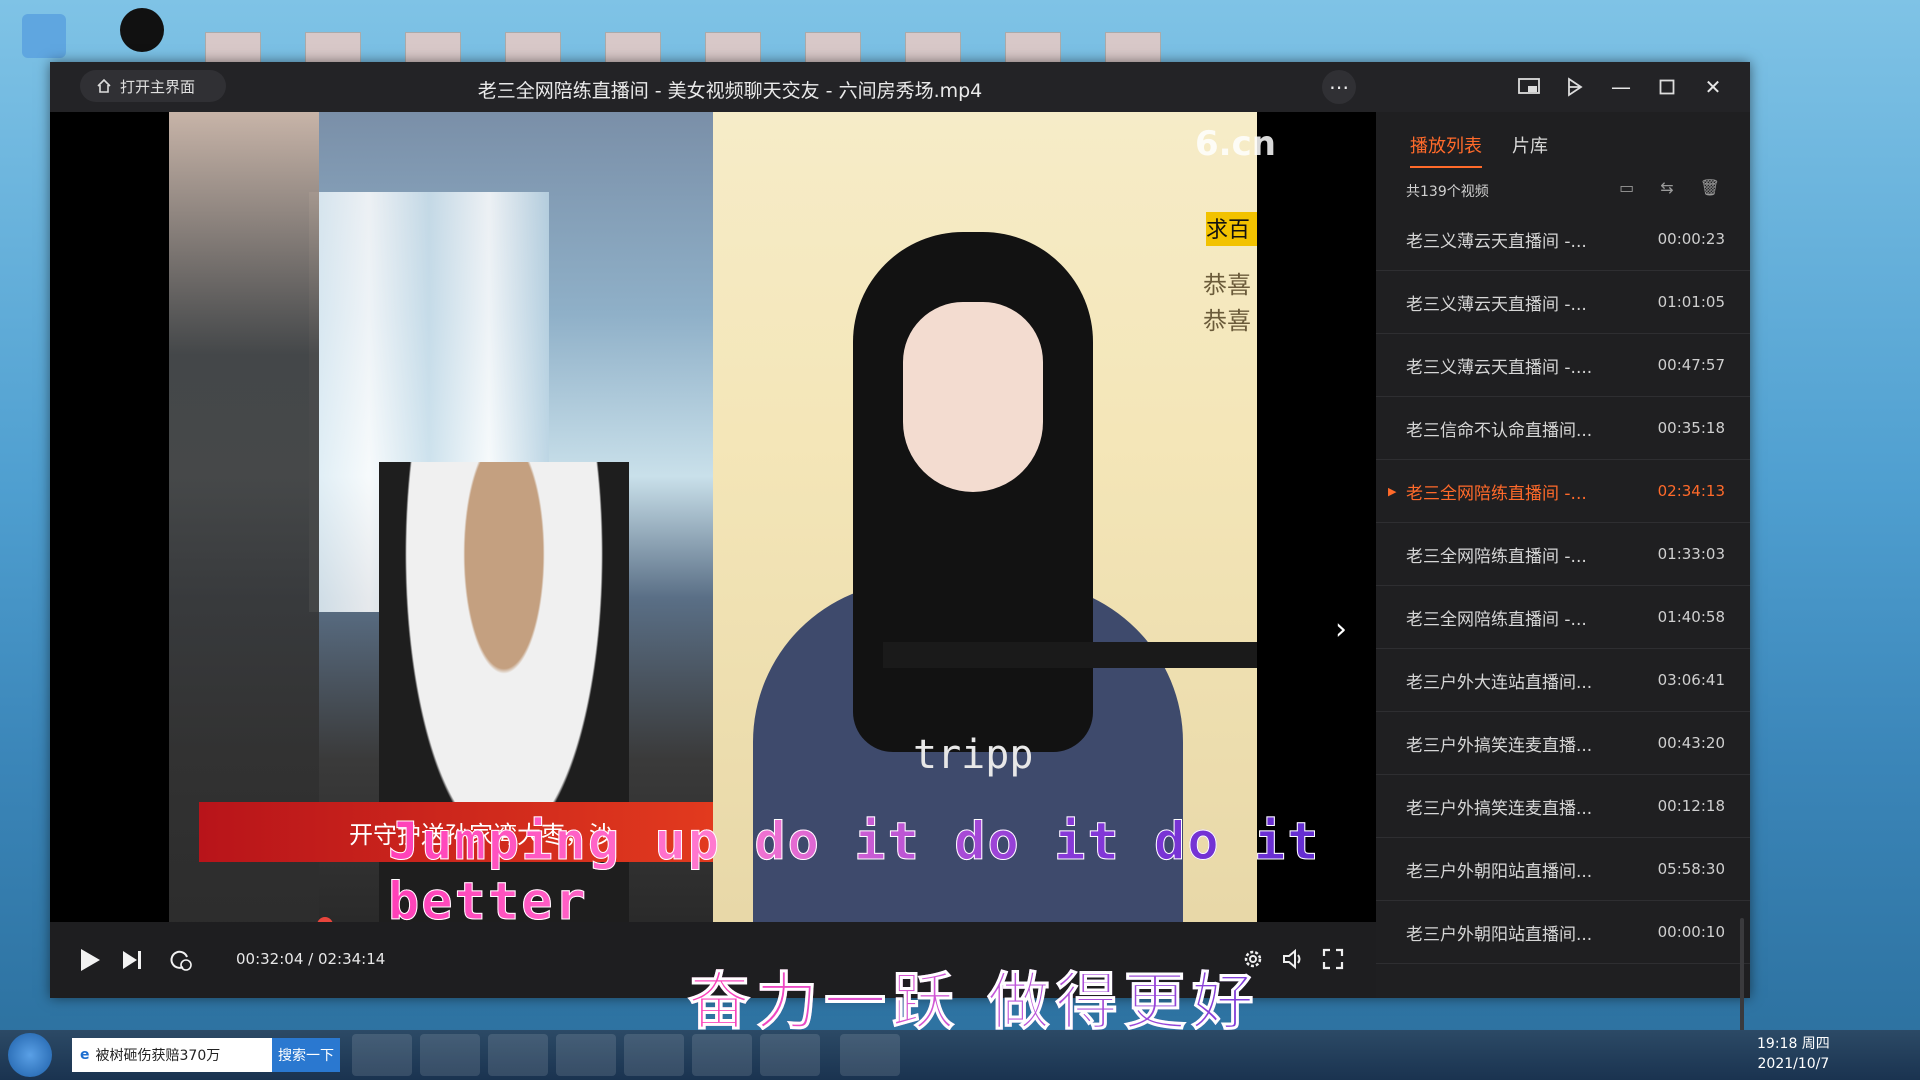 Image resolution: width=1920 pixels, height=1080 pixels. I want to click on taskbar-app-ie, so click(450, 1055).